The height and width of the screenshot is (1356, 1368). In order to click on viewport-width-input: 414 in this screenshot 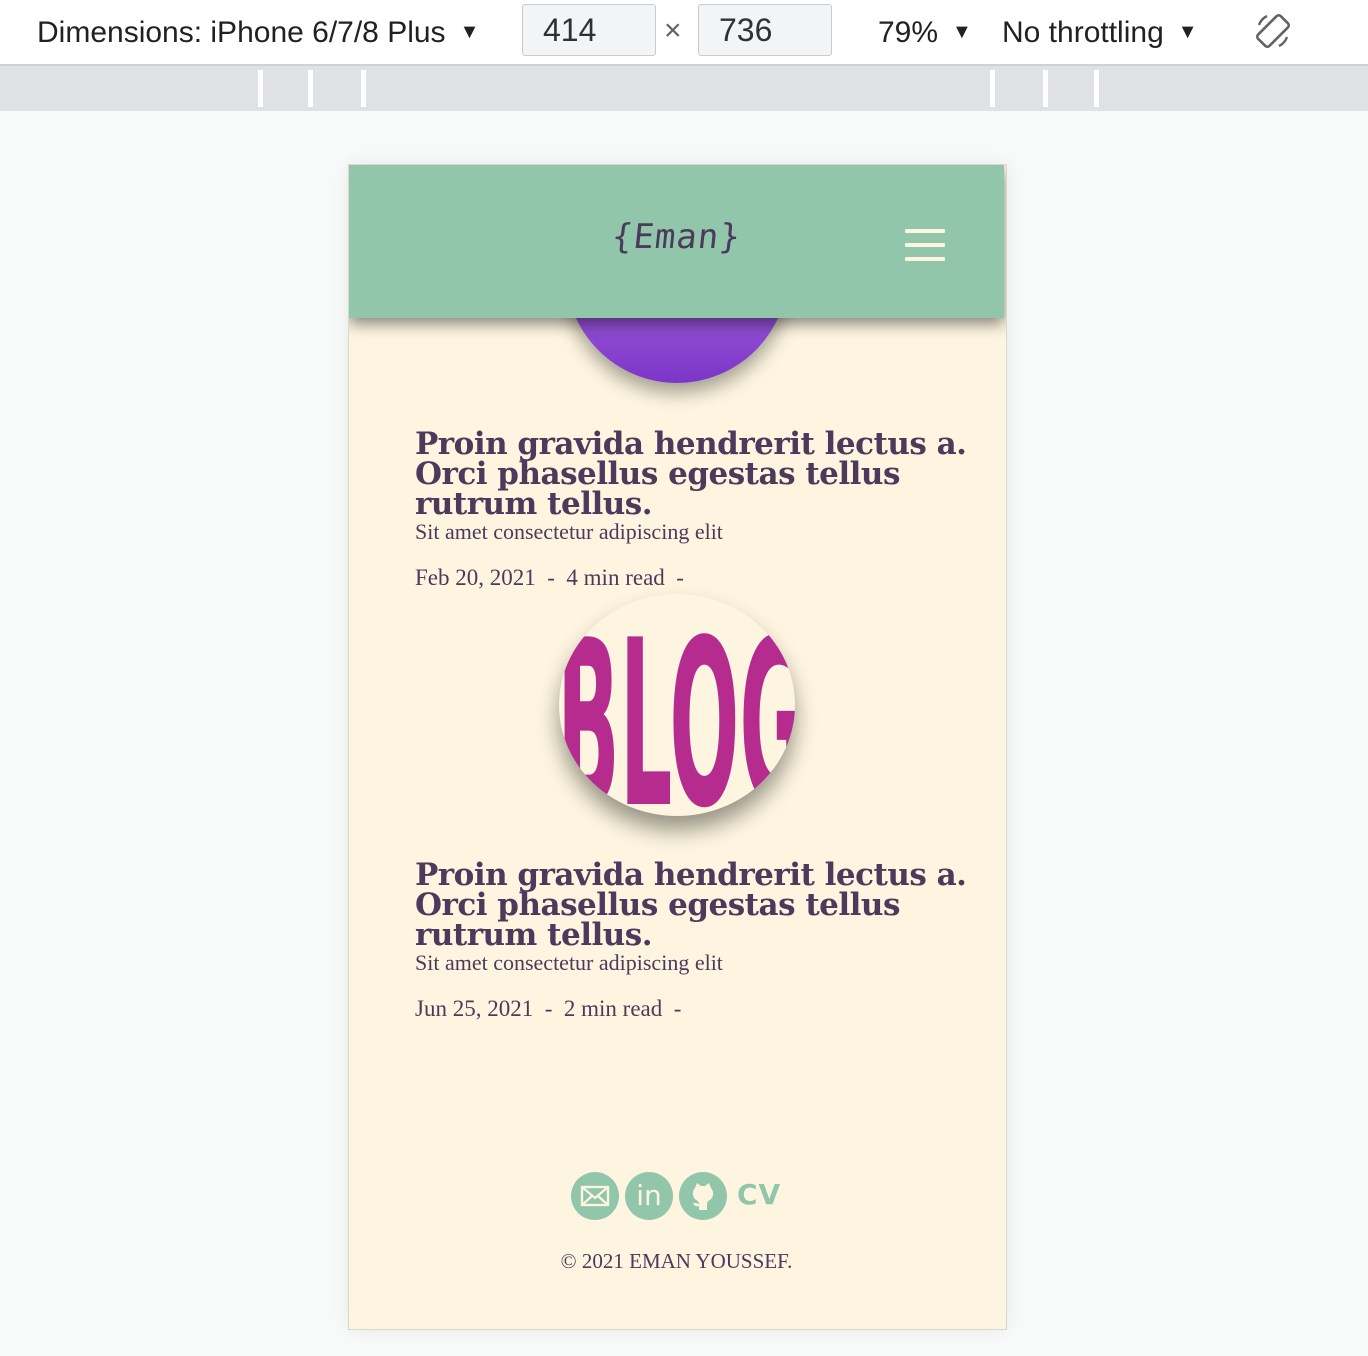, I will do `click(589, 30)`.